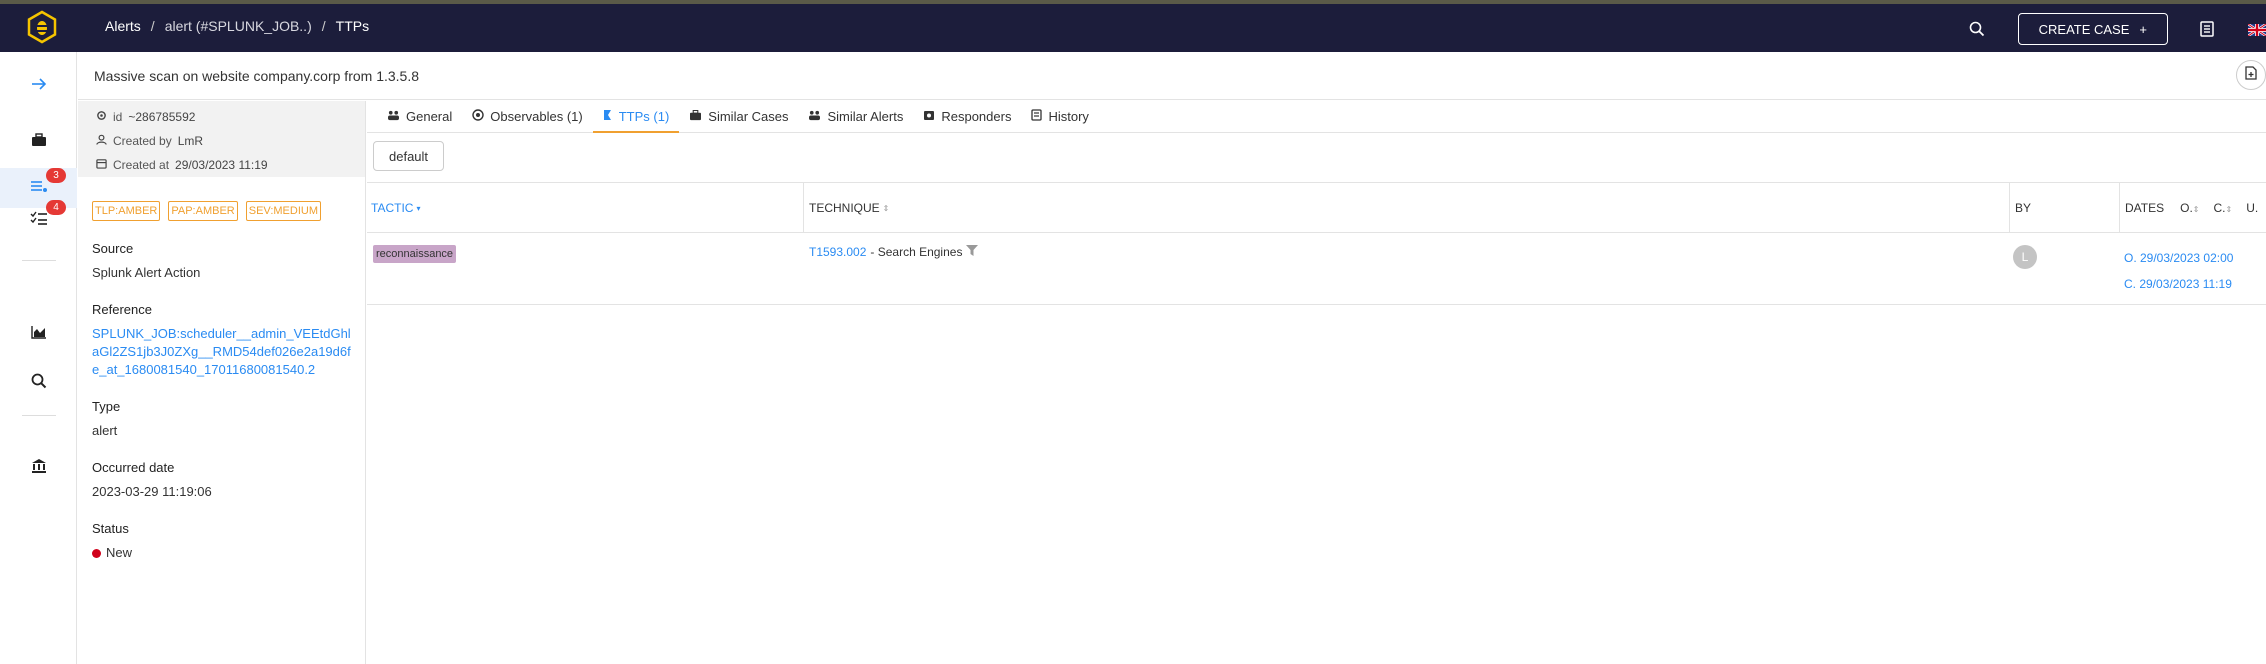 This screenshot has width=2266, height=664. I want to click on observables-icon, so click(478, 116).